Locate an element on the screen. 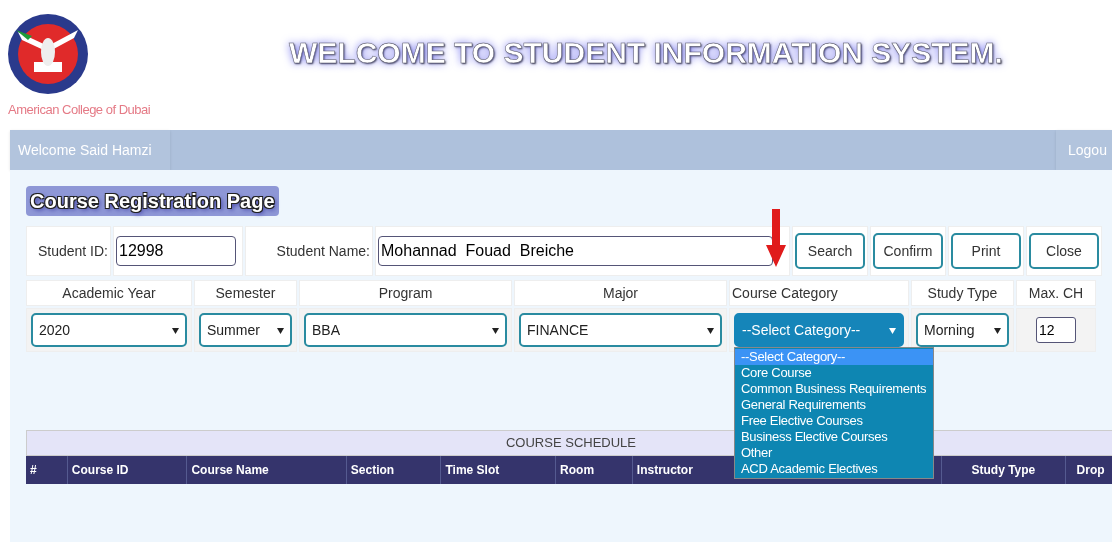  column-header: Course Name is located at coordinates (267, 470).